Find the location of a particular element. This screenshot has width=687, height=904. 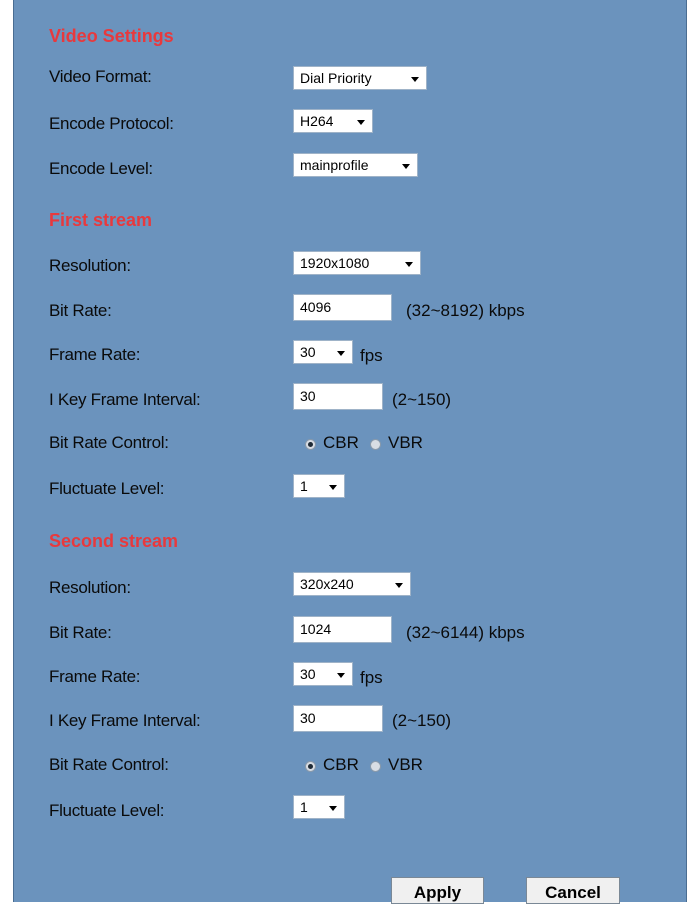

second-resolution-value: 320x240 is located at coordinates (327, 584).